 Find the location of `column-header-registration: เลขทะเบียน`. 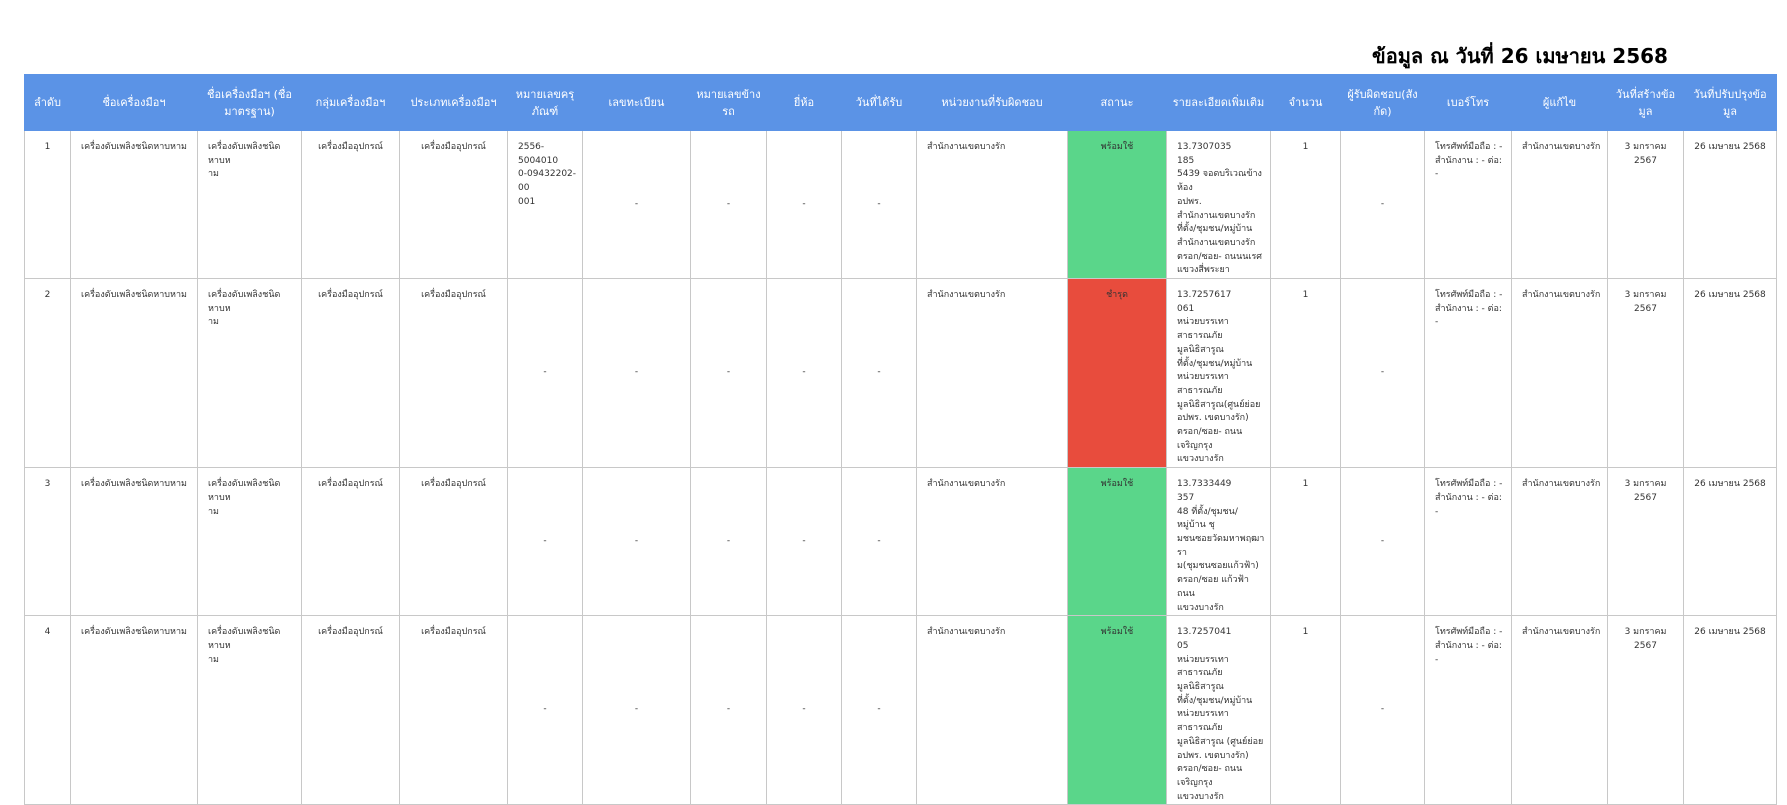

column-header-registration: เลขทะเบียน is located at coordinates (636, 102).